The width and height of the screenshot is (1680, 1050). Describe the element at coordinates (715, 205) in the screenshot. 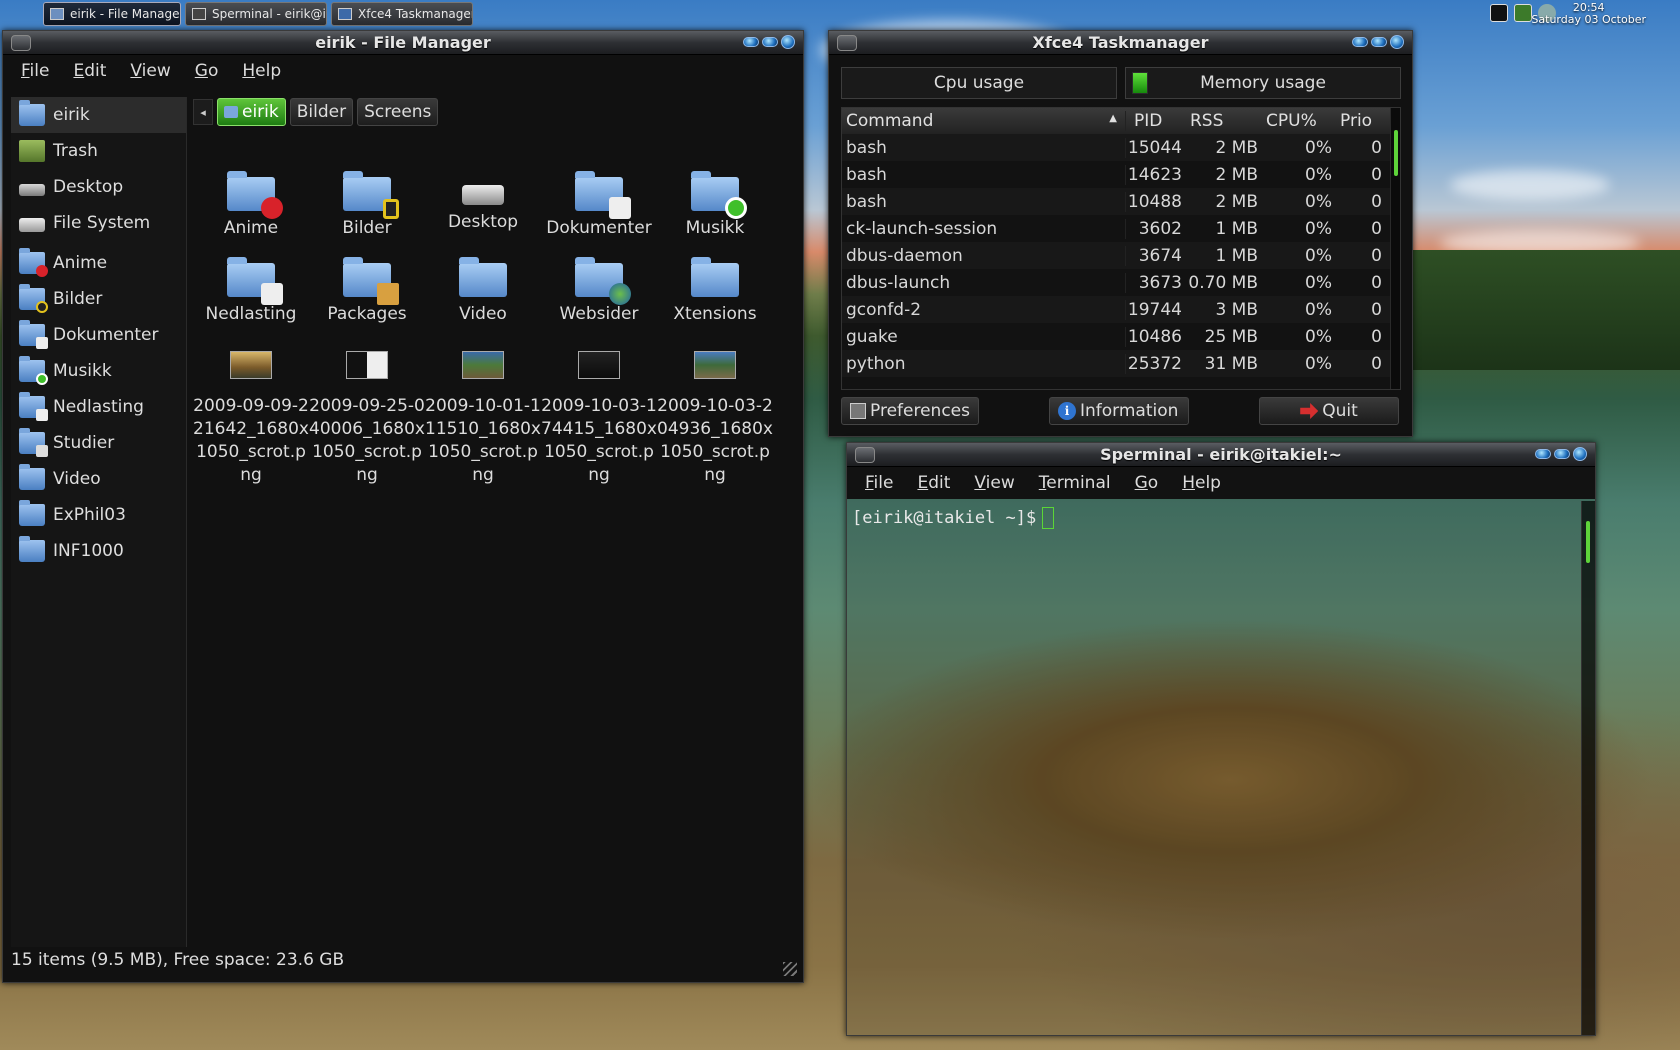

I see `folder-item-musikk: Musikk` at that location.